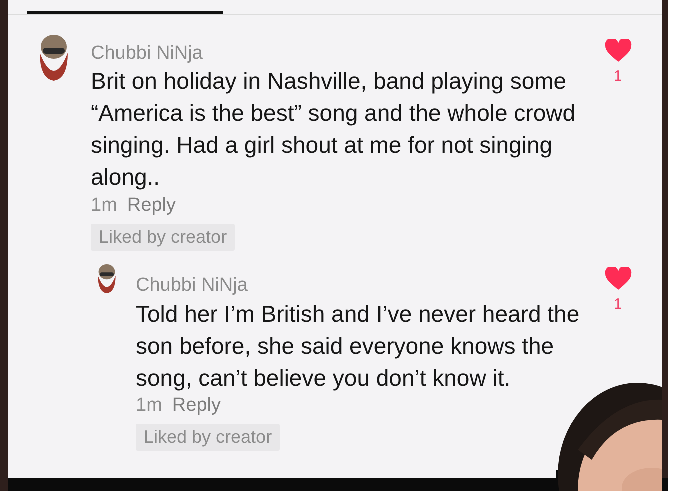  What do you see at coordinates (358, 346) in the screenshot?
I see `comment-text: Told her I’m British and I’ve never heard the son before, she said everyone knows the song, can’t believe you don’t know it.` at bounding box center [358, 346].